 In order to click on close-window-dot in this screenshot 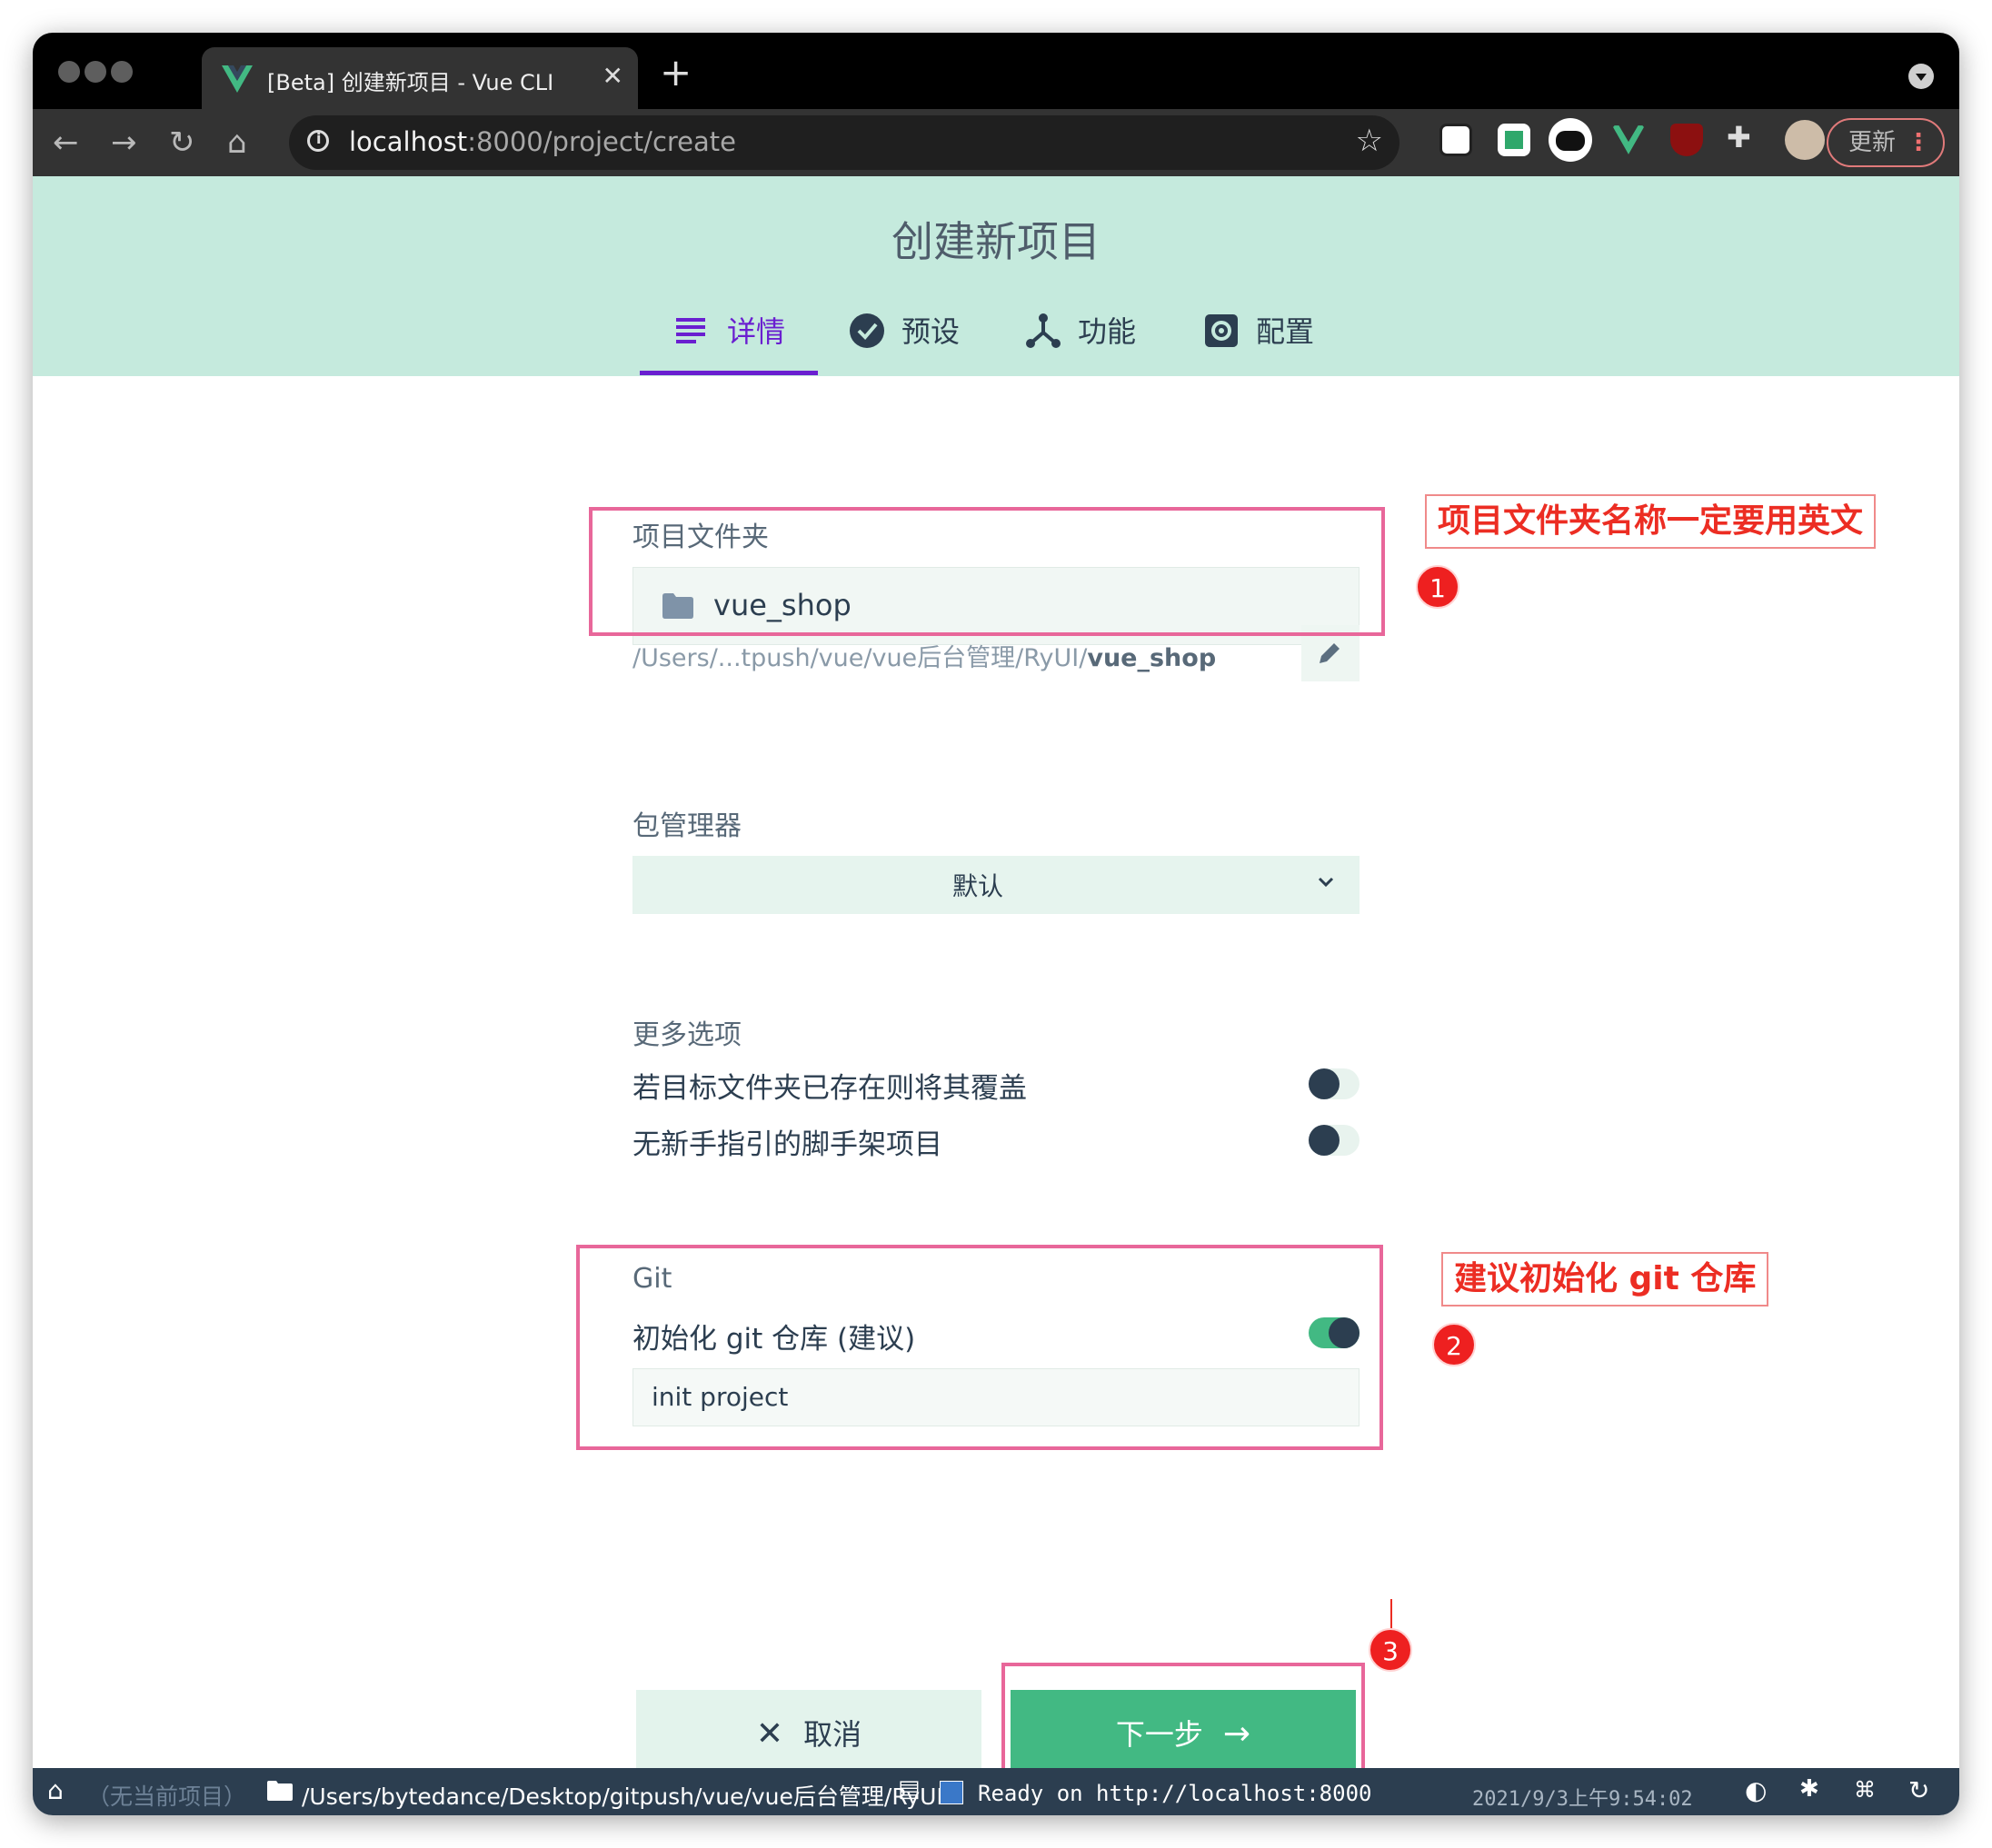, I will do `click(69, 72)`.